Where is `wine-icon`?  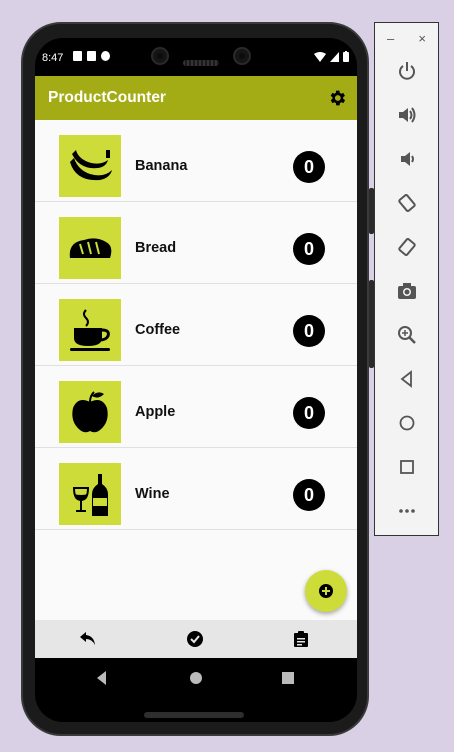 wine-icon is located at coordinates (90, 494).